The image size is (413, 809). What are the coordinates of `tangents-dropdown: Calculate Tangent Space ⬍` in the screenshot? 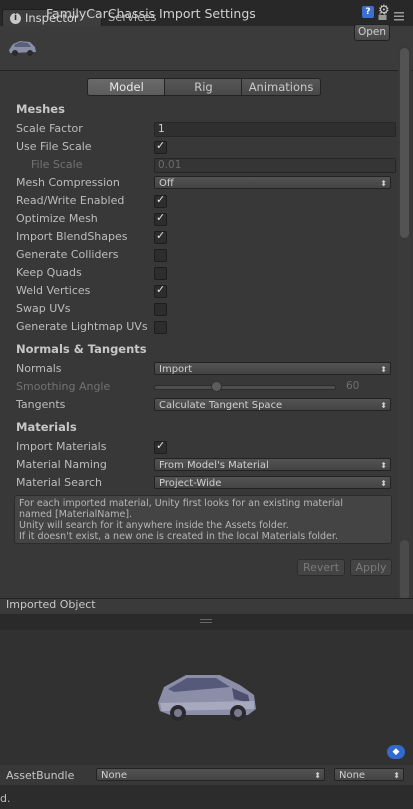 It's located at (272, 404).